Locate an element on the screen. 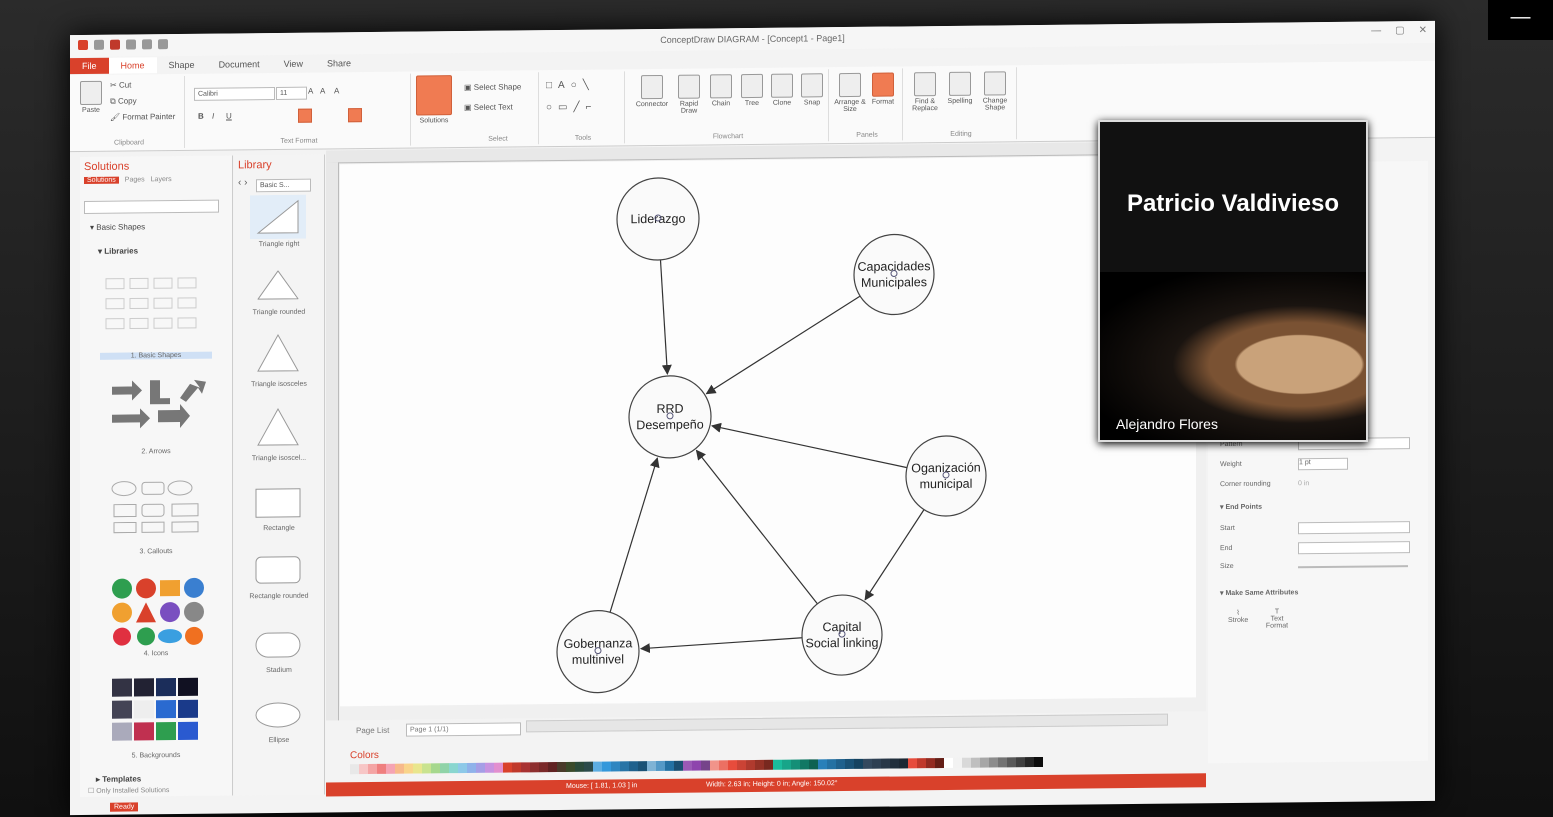  tab-layers: Layers is located at coordinates (161, 179).